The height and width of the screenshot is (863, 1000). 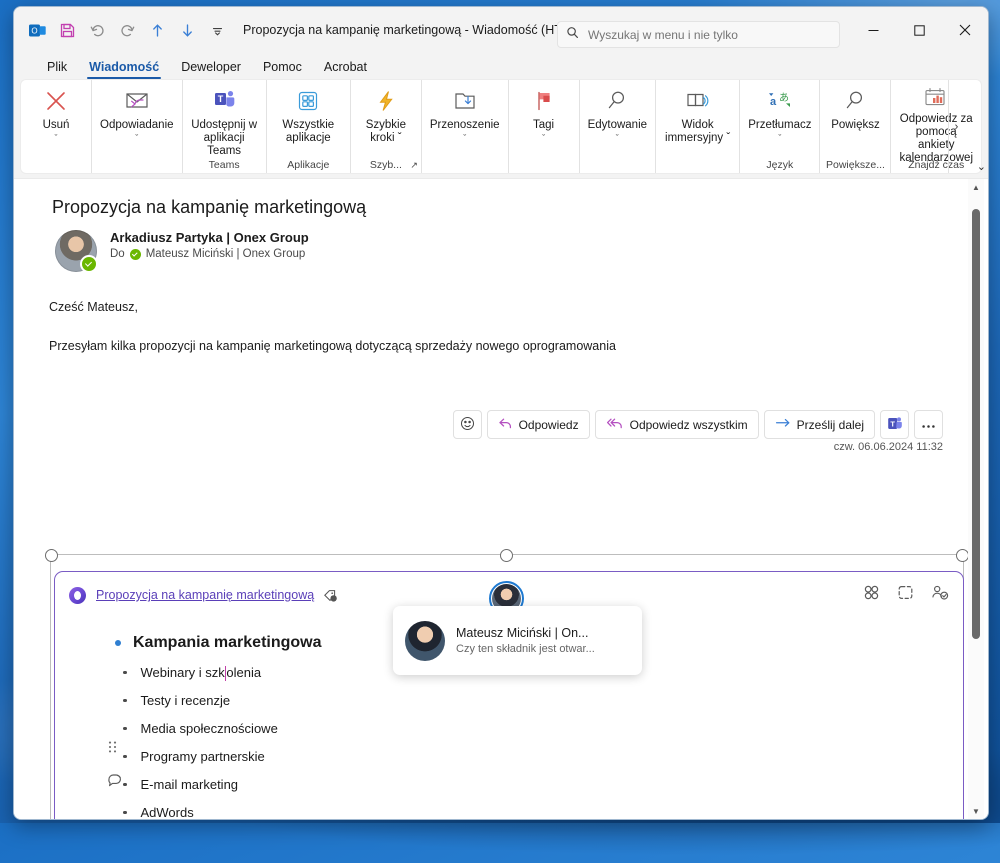 What do you see at coordinates (386, 131) in the screenshot?
I see `quick-steps-label: Szybkie kroki ˇ` at bounding box center [386, 131].